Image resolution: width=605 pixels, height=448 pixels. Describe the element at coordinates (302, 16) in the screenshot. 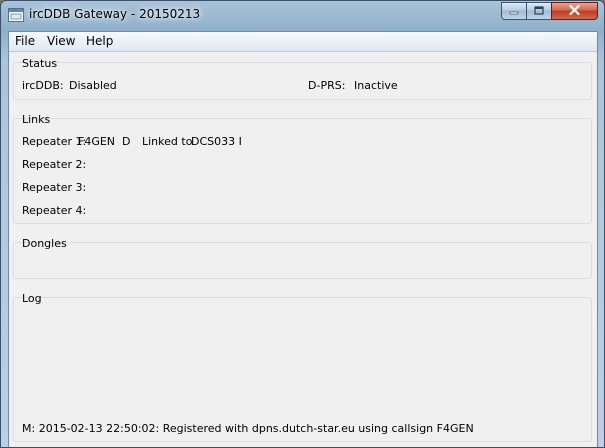

I see `title-bar: ircDDB Gateway - 20150213` at that location.